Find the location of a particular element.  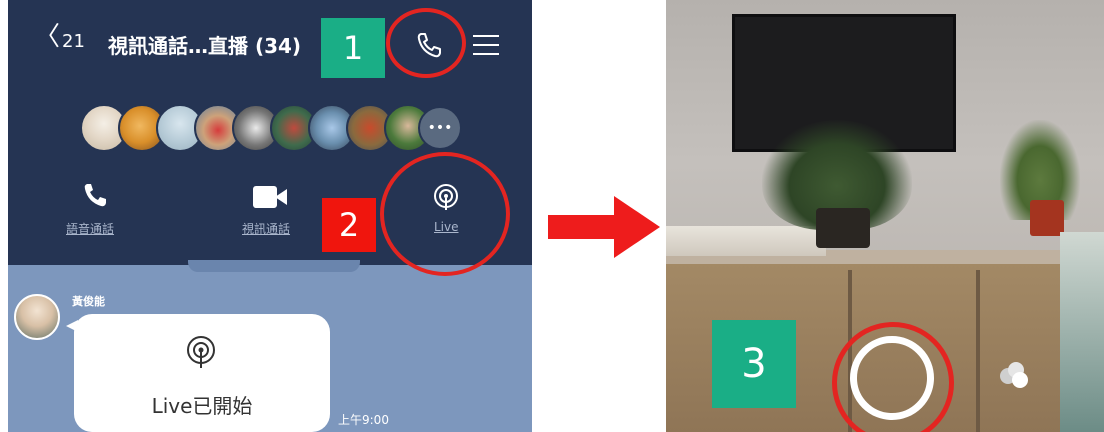

phone-fill-icon is located at coordinates (95, 195).